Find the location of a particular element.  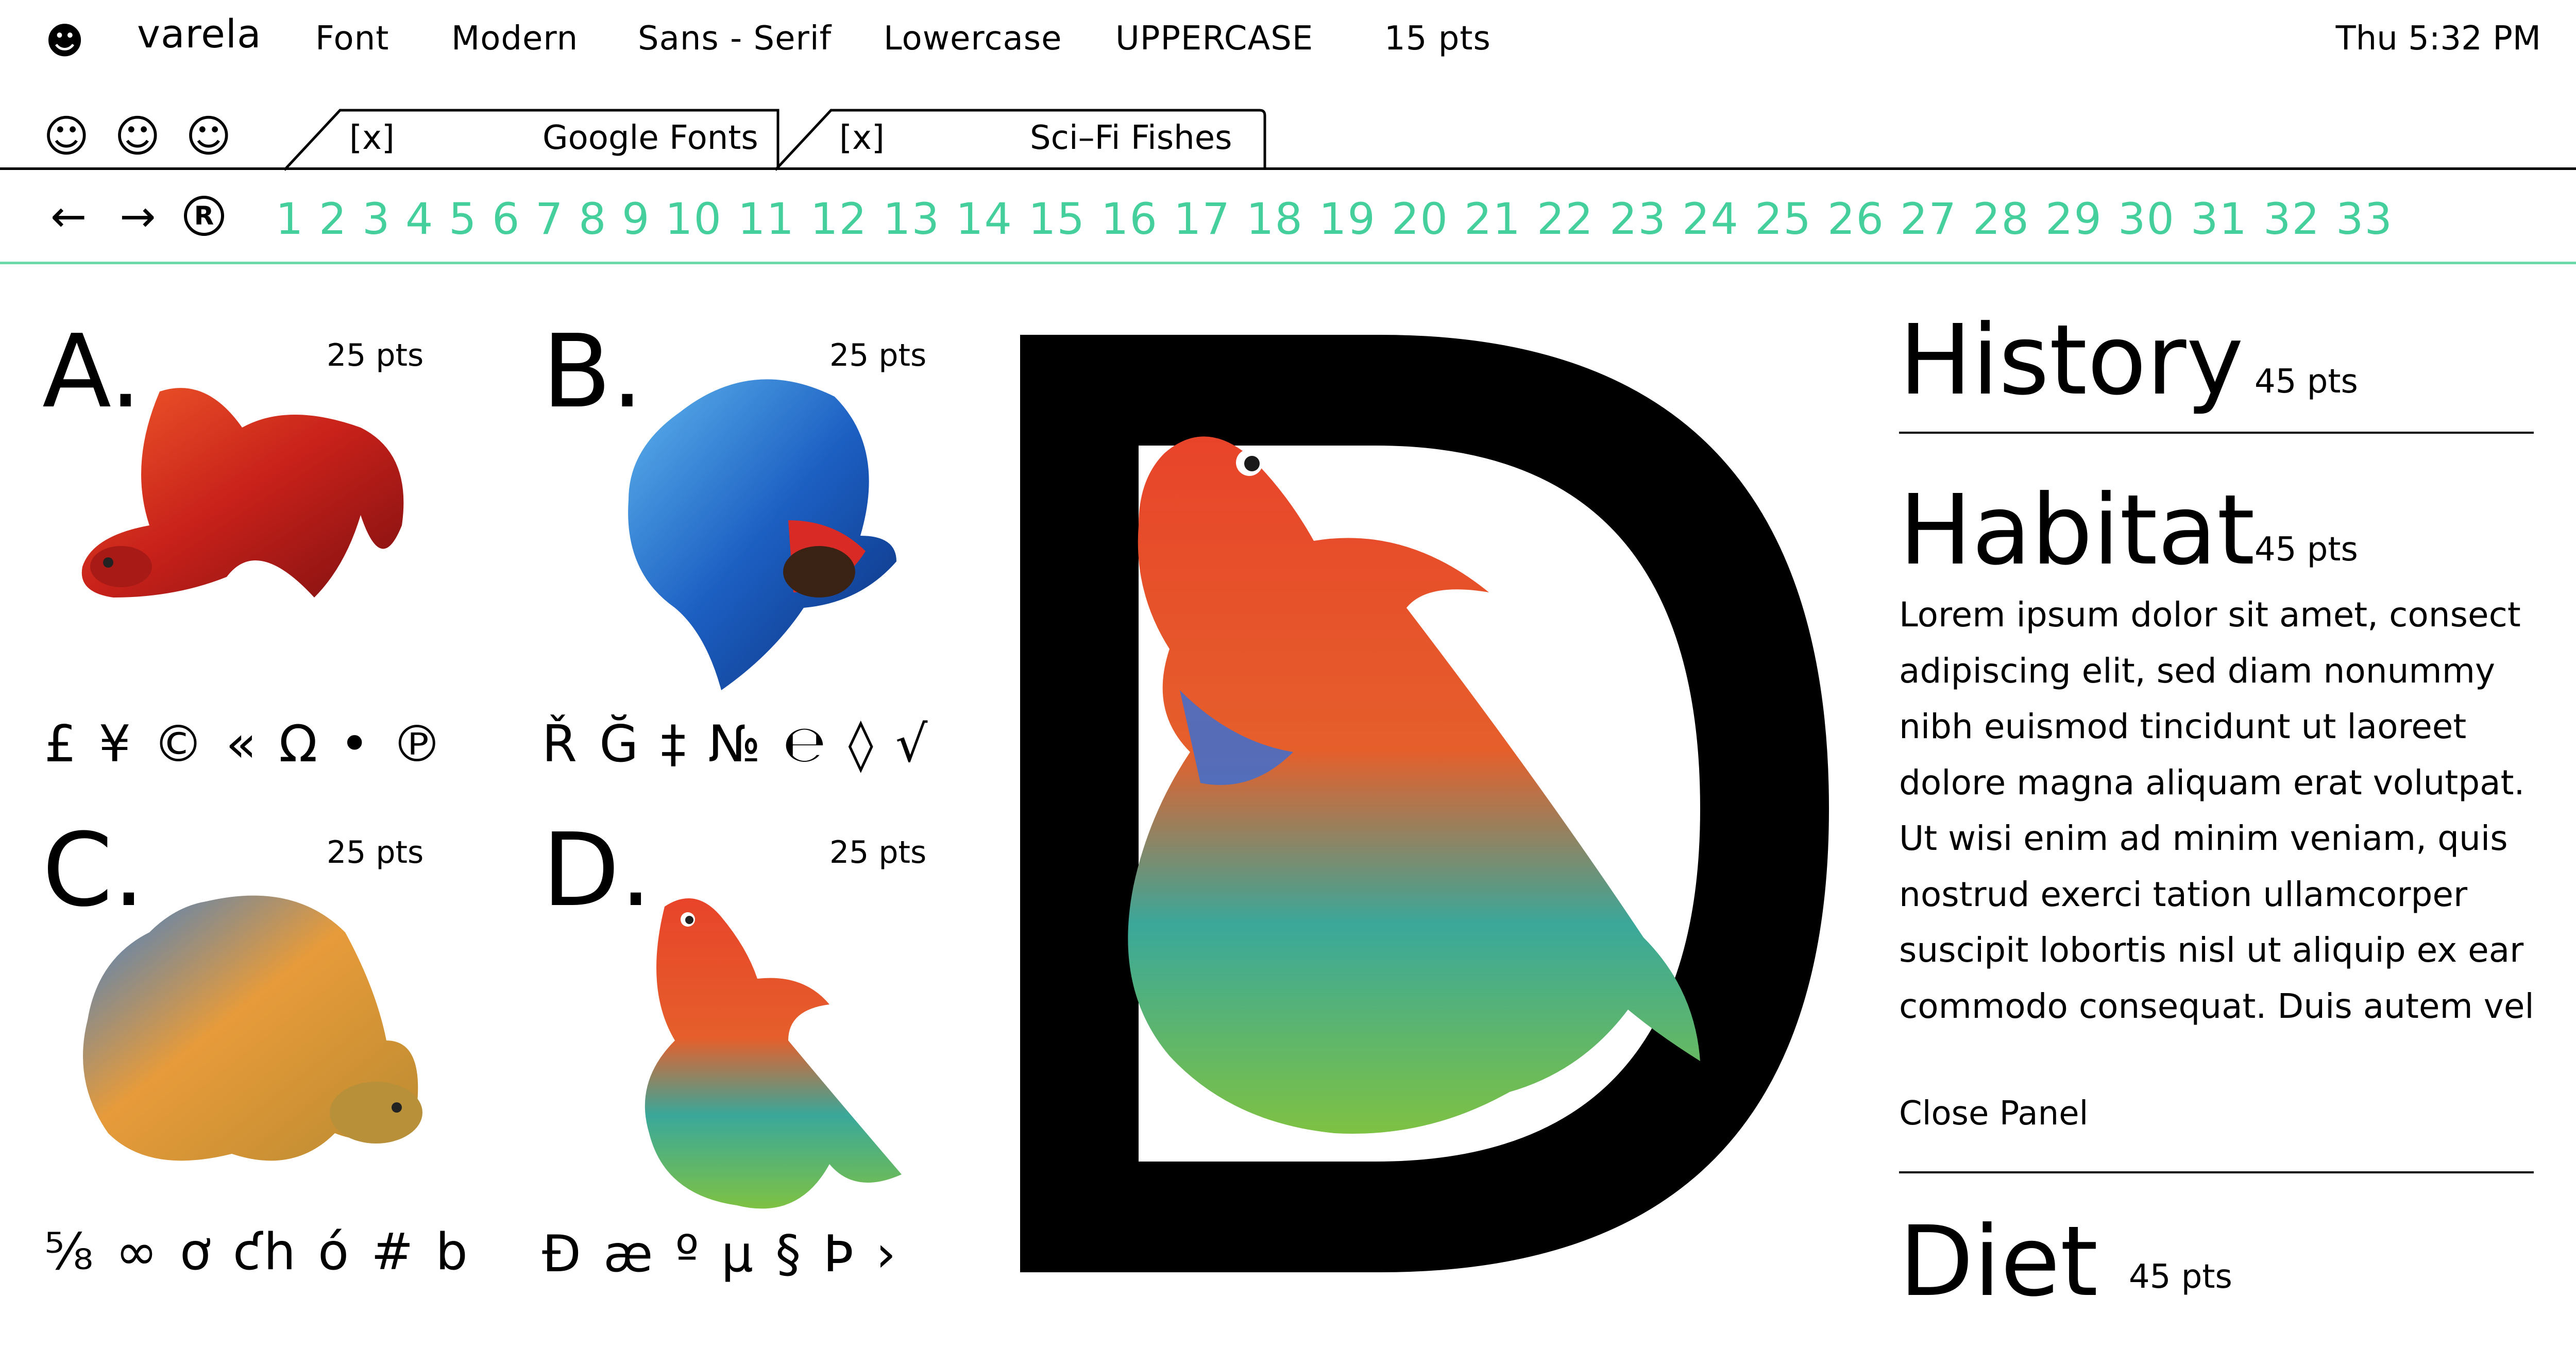

page-link: 4 is located at coordinates (419, 219).